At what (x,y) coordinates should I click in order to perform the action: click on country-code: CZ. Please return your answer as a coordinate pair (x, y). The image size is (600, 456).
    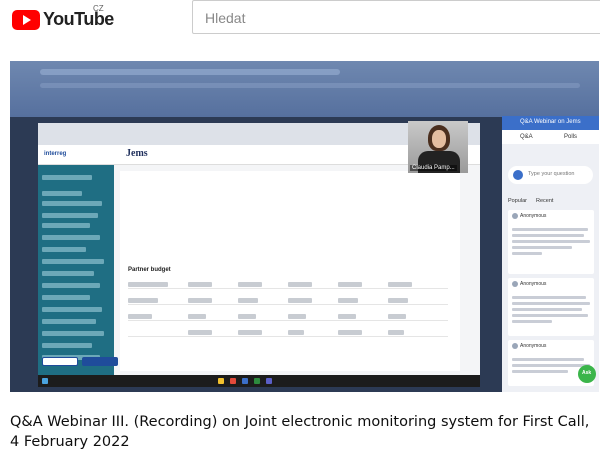
    Looking at the image, I should click on (98, 8).